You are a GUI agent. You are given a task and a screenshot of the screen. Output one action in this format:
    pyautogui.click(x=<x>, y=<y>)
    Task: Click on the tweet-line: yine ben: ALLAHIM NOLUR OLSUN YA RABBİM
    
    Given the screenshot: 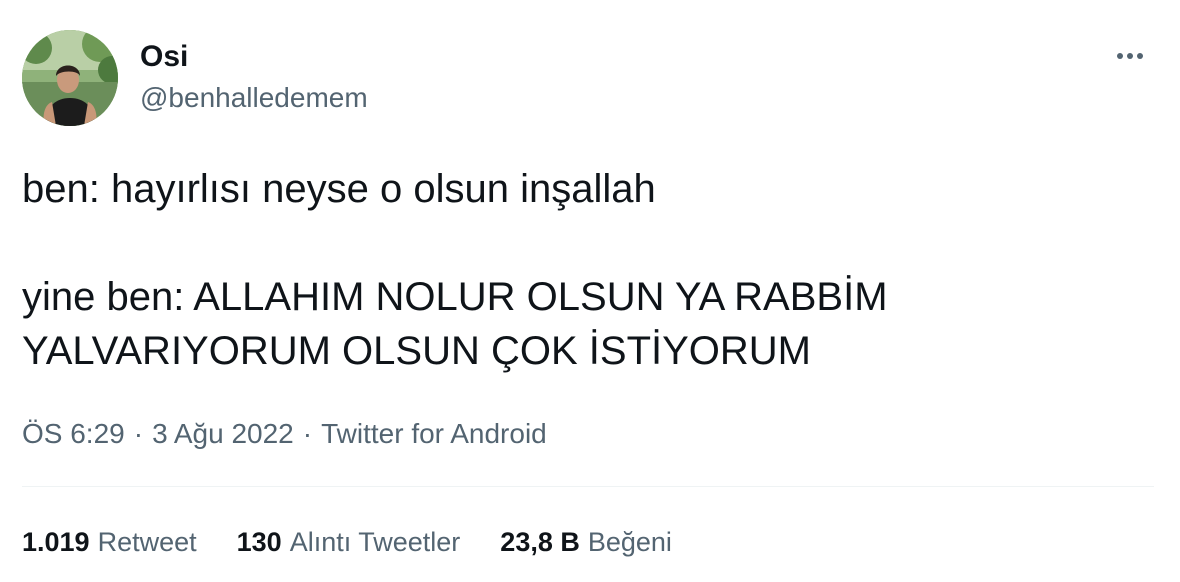 What is the action you would take?
    pyautogui.click(x=455, y=297)
    